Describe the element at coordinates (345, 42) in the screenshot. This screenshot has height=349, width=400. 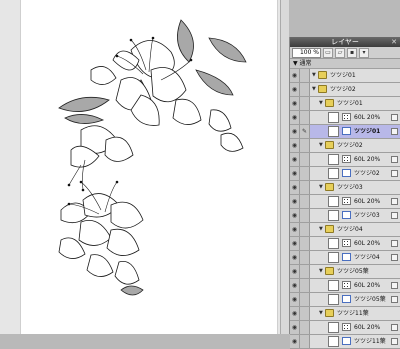
I see `layer-panel-title: レイヤー ✕` at that location.